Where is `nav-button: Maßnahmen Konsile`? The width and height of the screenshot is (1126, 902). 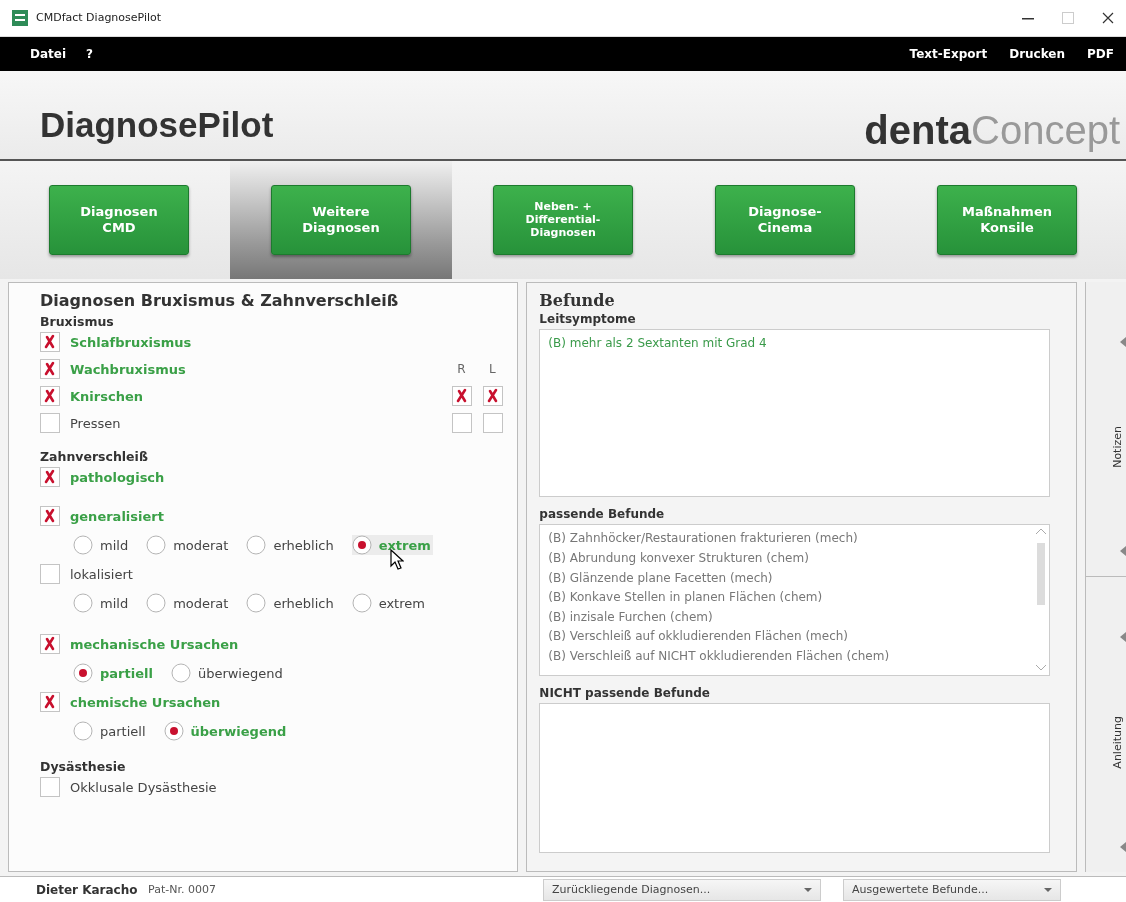 nav-button: Maßnahmen Konsile is located at coordinates (1007, 219).